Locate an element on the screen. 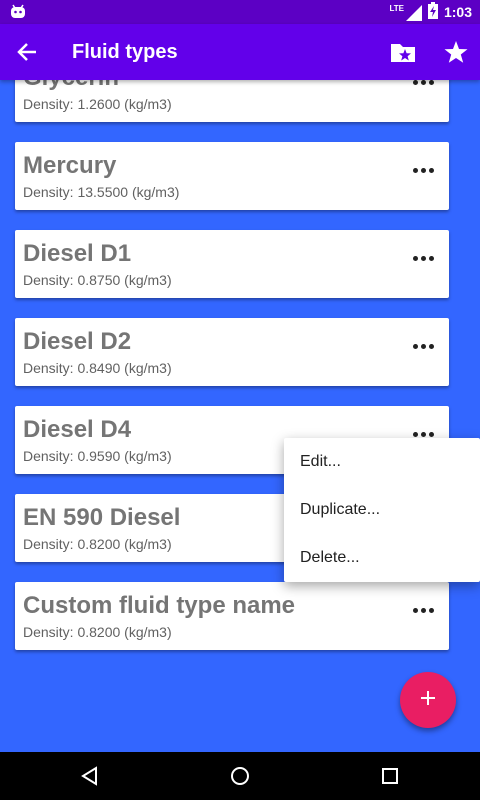  fluid-name: Custom fluid type name is located at coordinates (159, 605).